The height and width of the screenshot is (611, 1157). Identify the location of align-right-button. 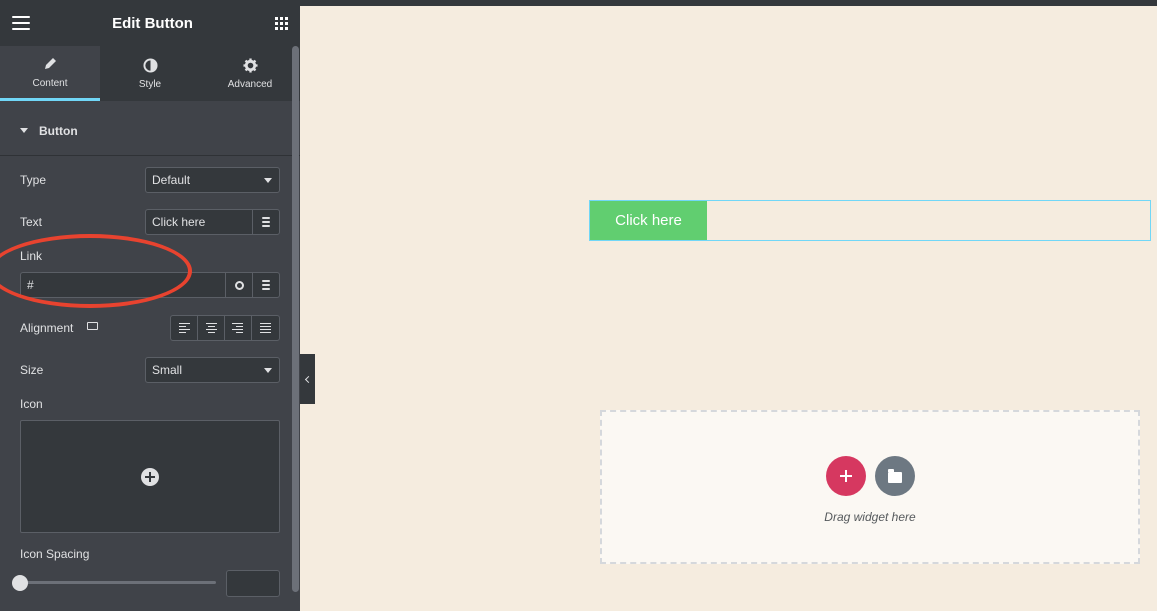
(238, 328).